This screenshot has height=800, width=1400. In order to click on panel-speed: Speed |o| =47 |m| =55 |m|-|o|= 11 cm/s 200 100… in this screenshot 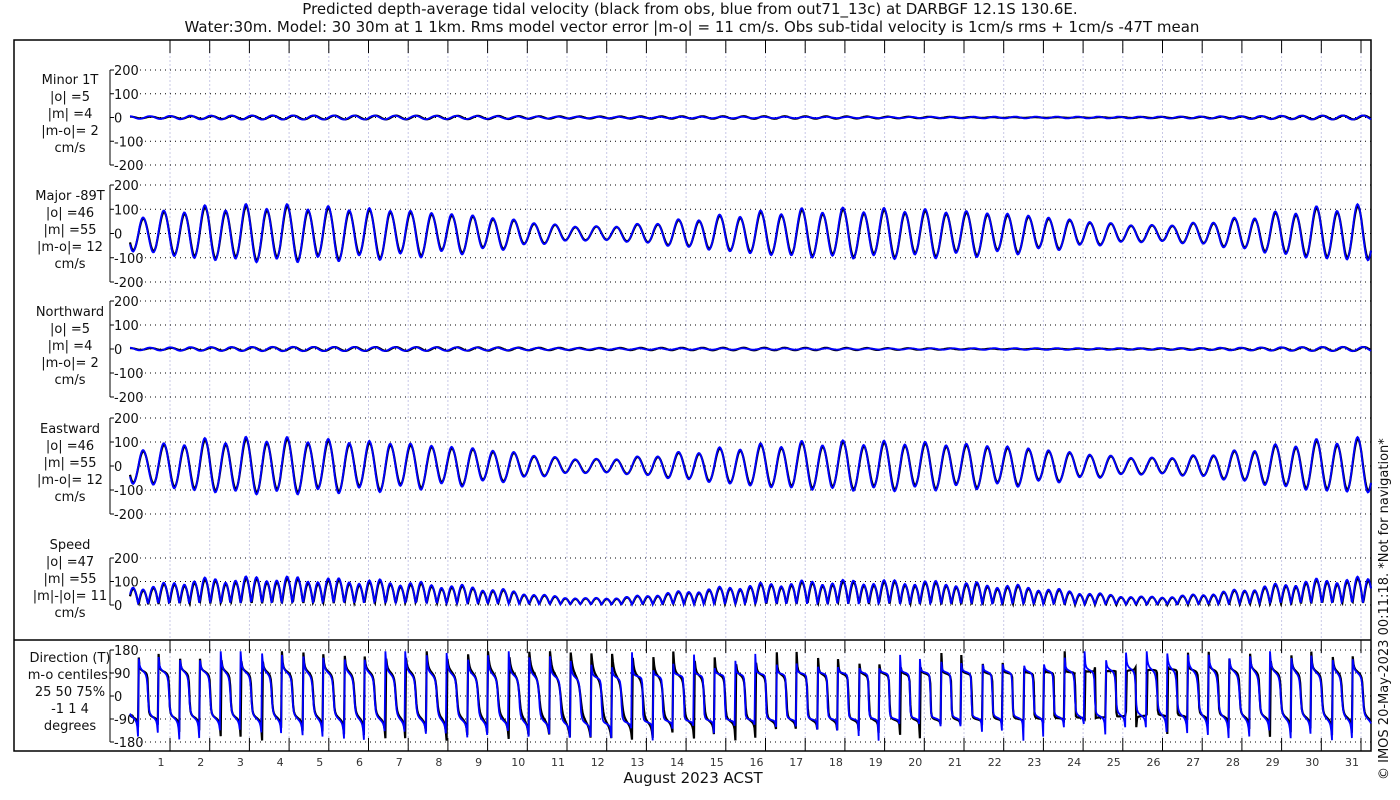, I will do `click(703, 579)`.